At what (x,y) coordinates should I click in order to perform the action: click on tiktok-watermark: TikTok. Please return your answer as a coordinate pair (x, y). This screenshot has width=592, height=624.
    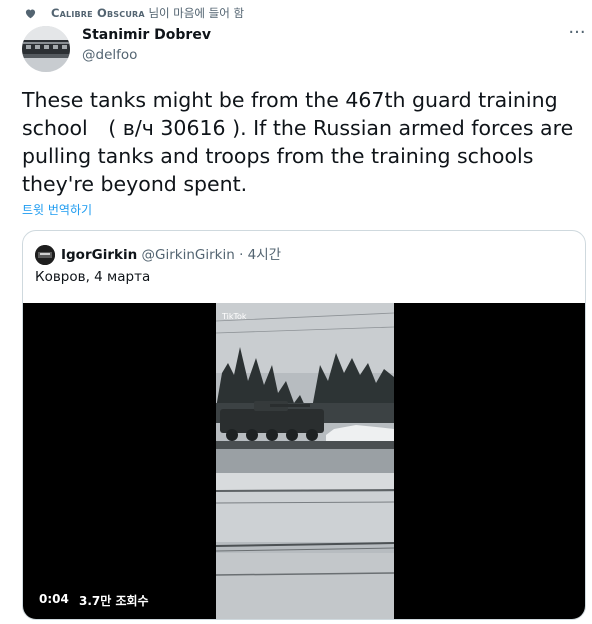
    Looking at the image, I should click on (234, 316).